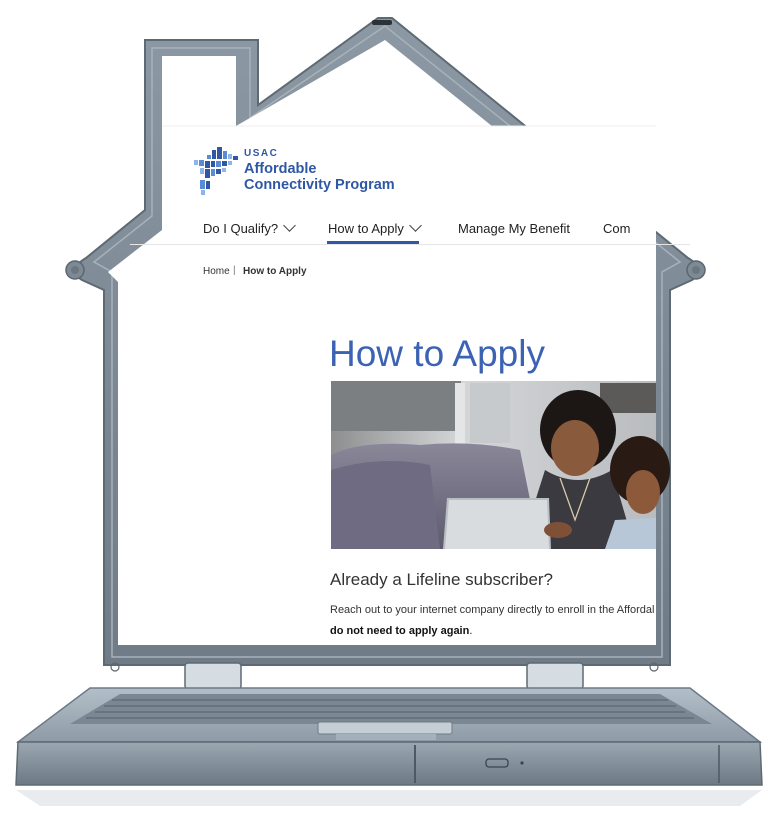 The image size is (779, 822). Describe the element at coordinates (437, 353) in the screenshot. I see `page-title: How to Apply` at that location.